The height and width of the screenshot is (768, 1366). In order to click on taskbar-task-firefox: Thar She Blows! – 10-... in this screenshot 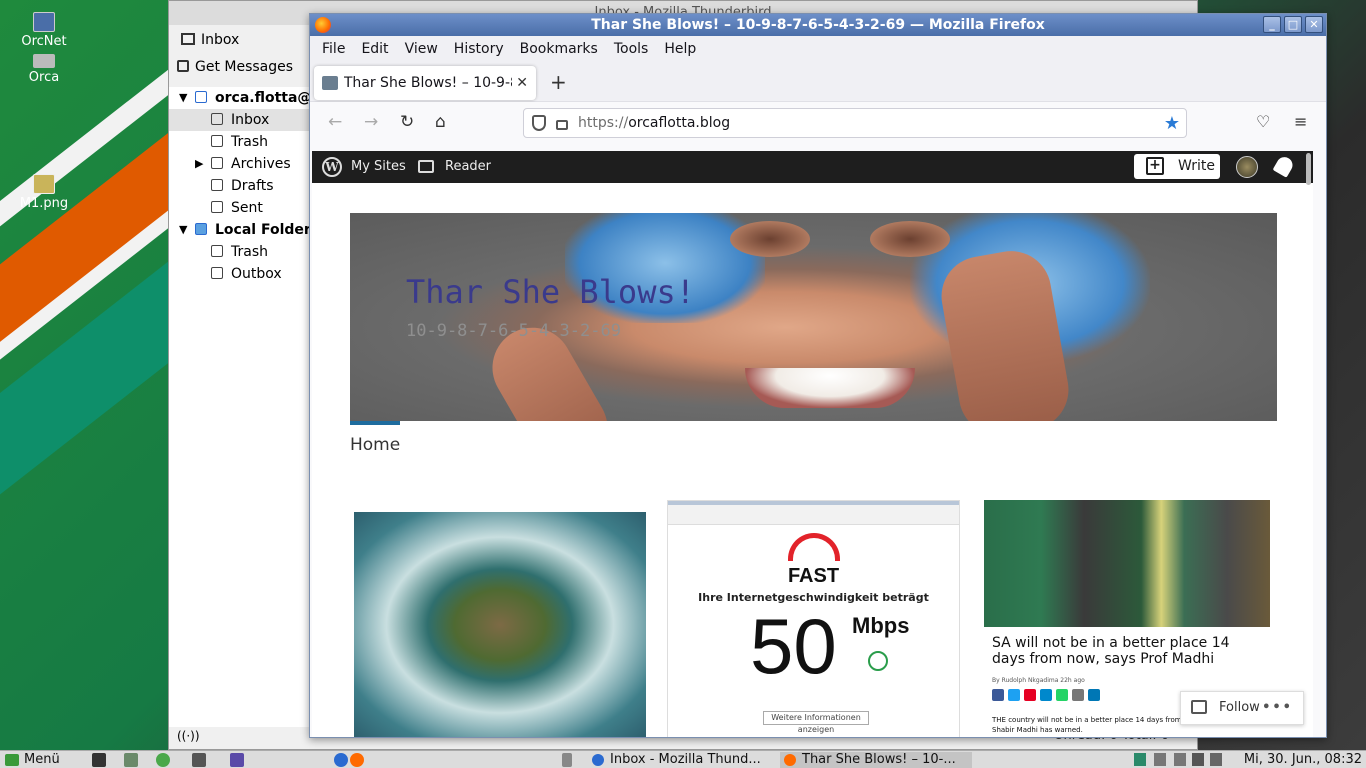, I will do `click(876, 760)`.